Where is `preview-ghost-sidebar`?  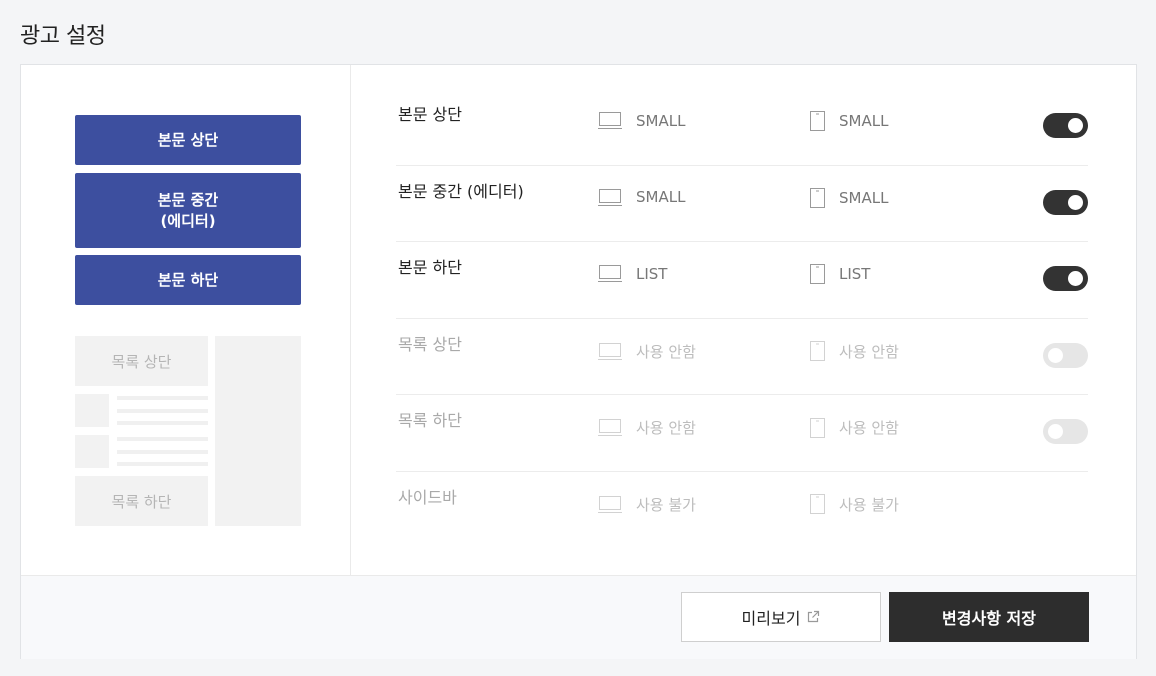
preview-ghost-sidebar is located at coordinates (258, 431).